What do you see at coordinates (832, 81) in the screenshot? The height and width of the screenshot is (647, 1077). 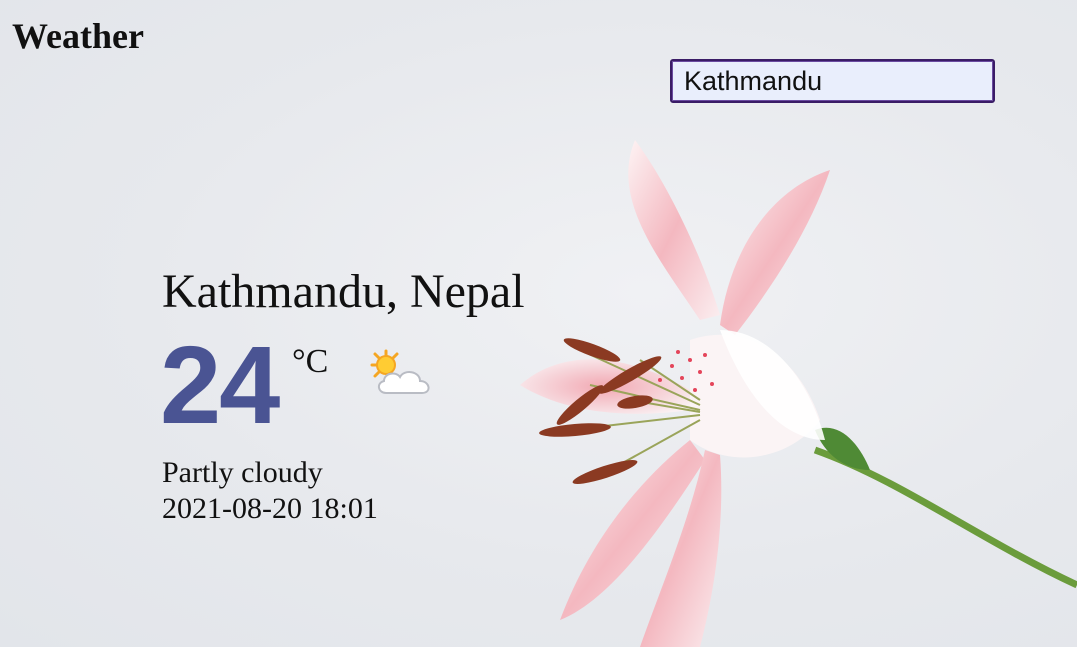 I see `city-search-input` at bounding box center [832, 81].